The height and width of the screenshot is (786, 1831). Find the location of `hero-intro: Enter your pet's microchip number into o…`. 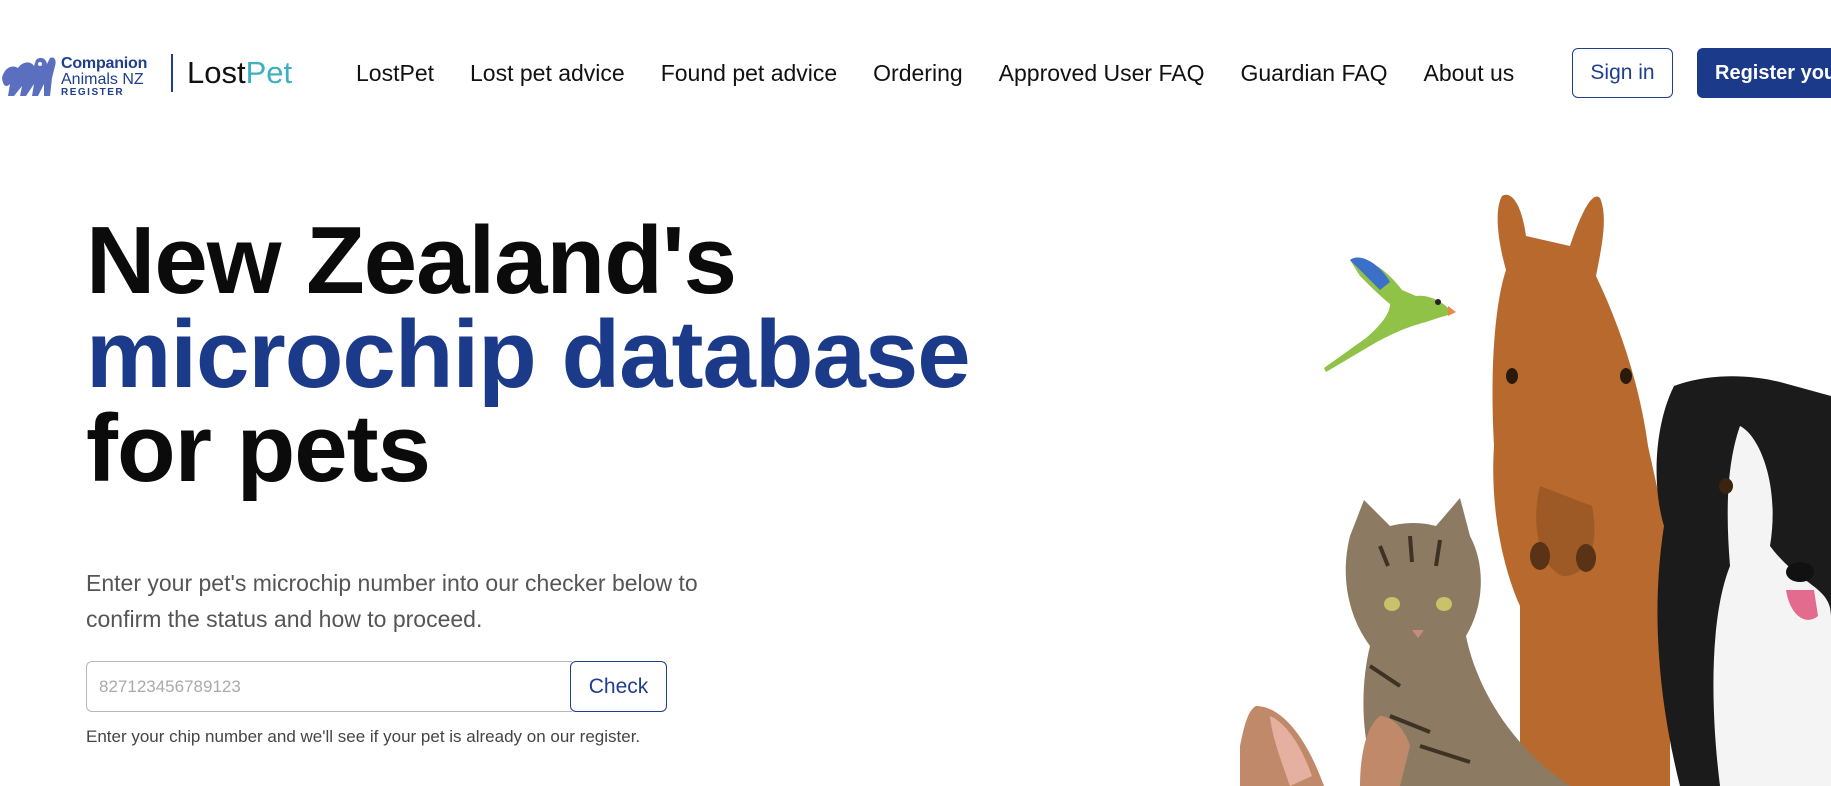

hero-intro: Enter your pet's microchip number into o… is located at coordinates (392, 601).